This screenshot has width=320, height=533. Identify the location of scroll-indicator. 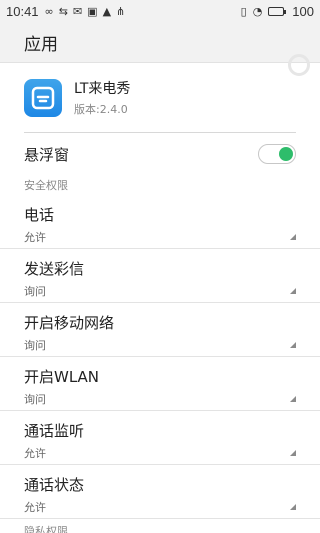
(299, 65).